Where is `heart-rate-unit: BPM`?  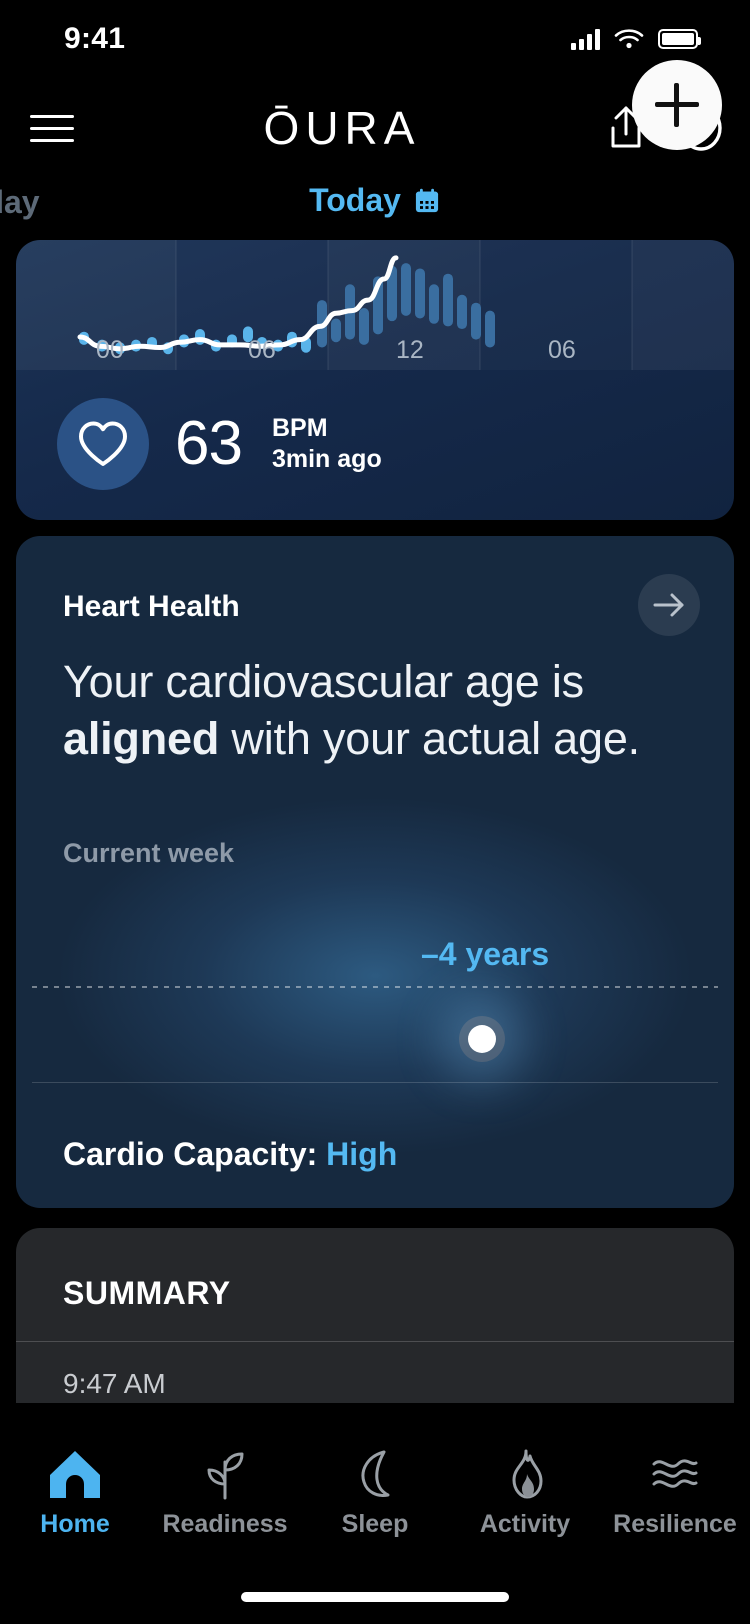
heart-rate-unit: BPM is located at coordinates (299, 428).